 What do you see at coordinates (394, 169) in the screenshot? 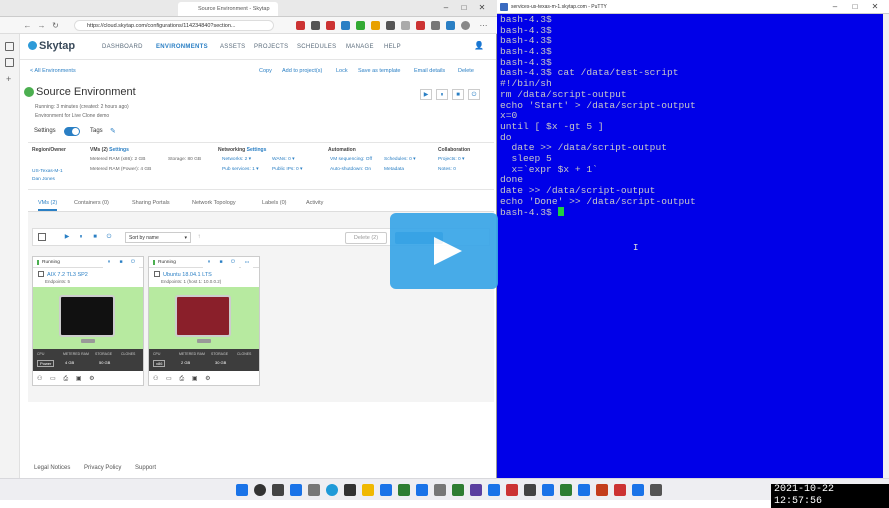
I see `metadata-value: Metadata` at bounding box center [394, 169].